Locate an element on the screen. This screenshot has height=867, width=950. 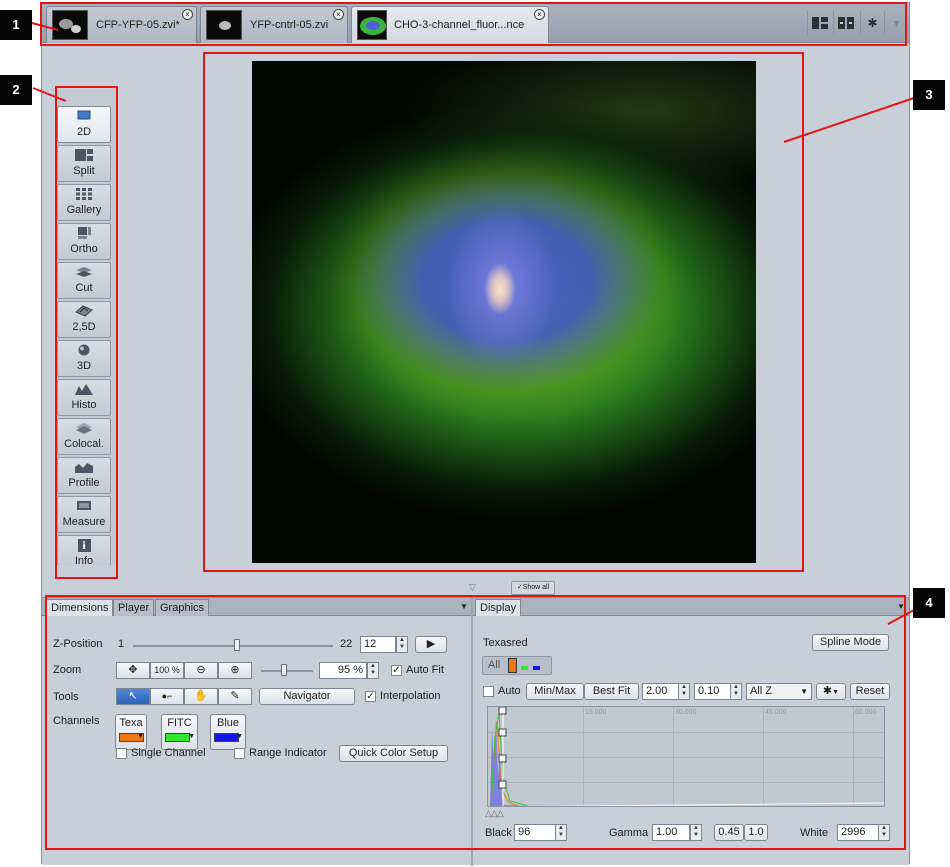
blue-channel-toggle is located at coordinates (536, 668).